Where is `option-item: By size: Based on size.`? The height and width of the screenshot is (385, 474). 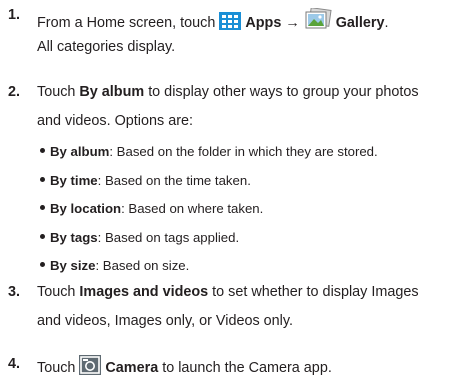
option-item: By size: Based on size. is located at coordinates (114, 265).